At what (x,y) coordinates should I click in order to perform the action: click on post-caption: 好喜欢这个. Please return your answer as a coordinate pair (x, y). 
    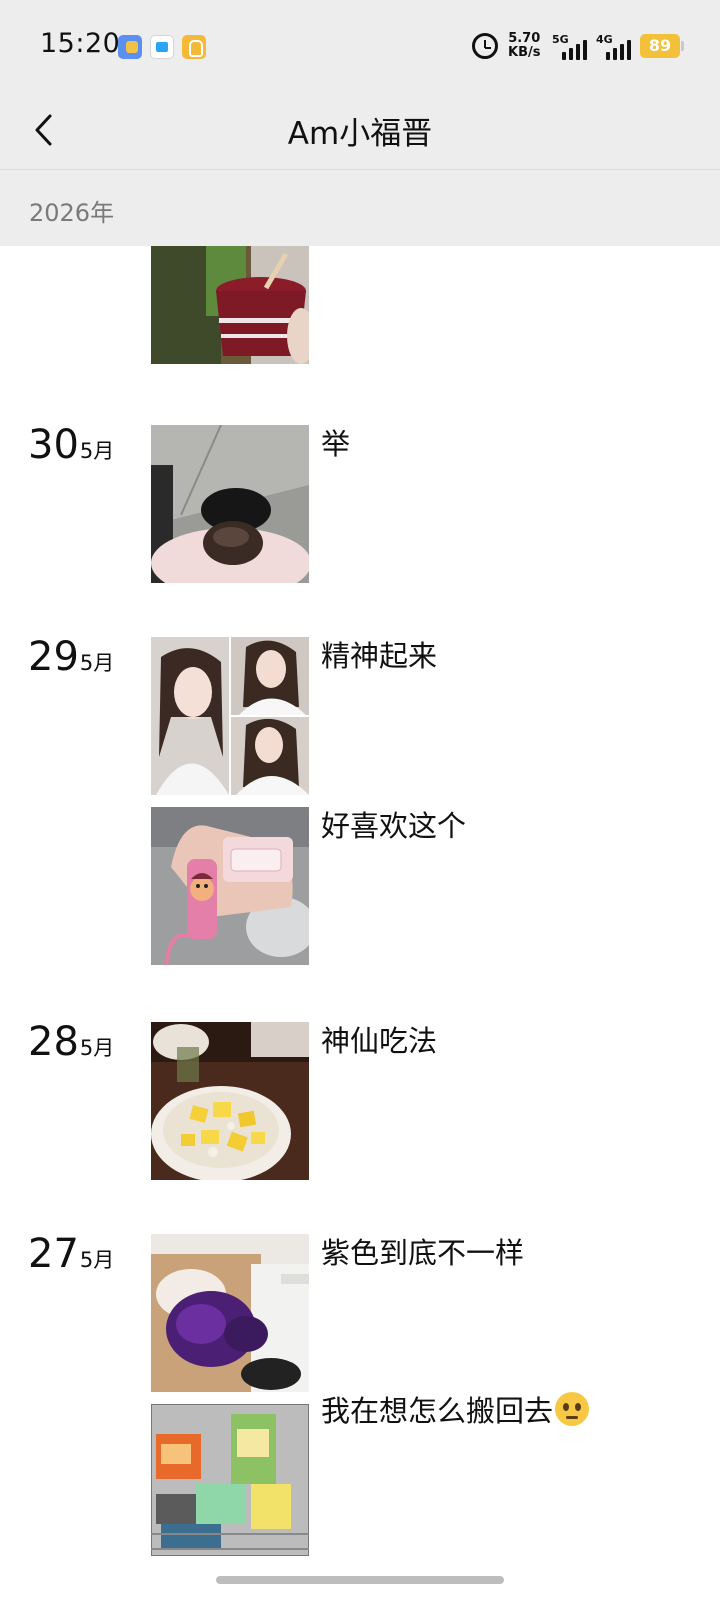
    Looking at the image, I should click on (394, 826).